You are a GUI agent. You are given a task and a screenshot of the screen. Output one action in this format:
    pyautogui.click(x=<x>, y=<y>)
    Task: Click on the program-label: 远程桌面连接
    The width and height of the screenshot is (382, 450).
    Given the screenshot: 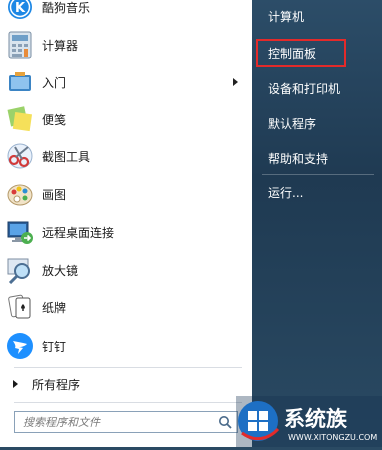 What is the action you would take?
    pyautogui.click(x=78, y=232)
    